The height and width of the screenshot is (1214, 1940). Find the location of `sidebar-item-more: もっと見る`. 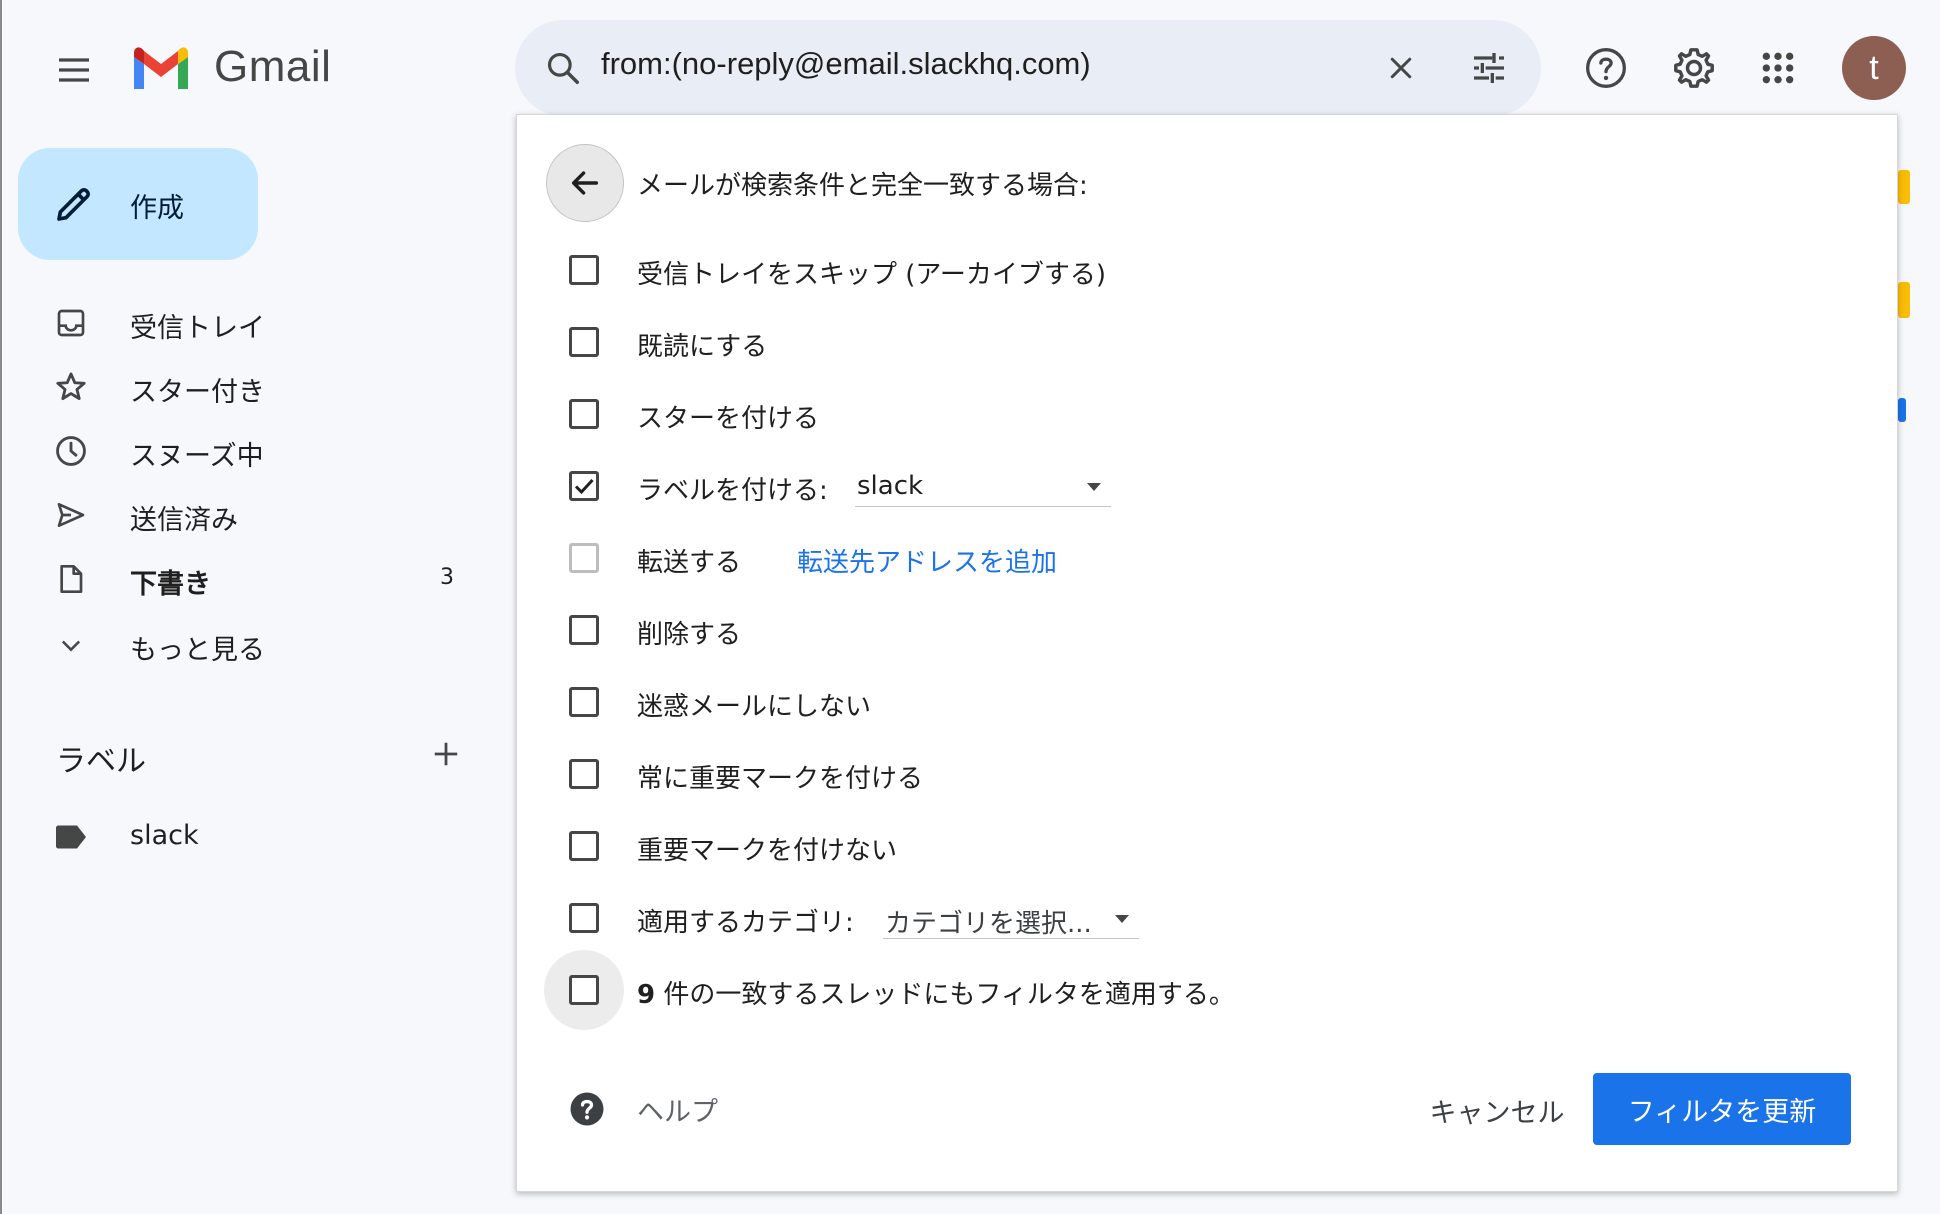

sidebar-item-more: もっと見る is located at coordinates (235, 644).